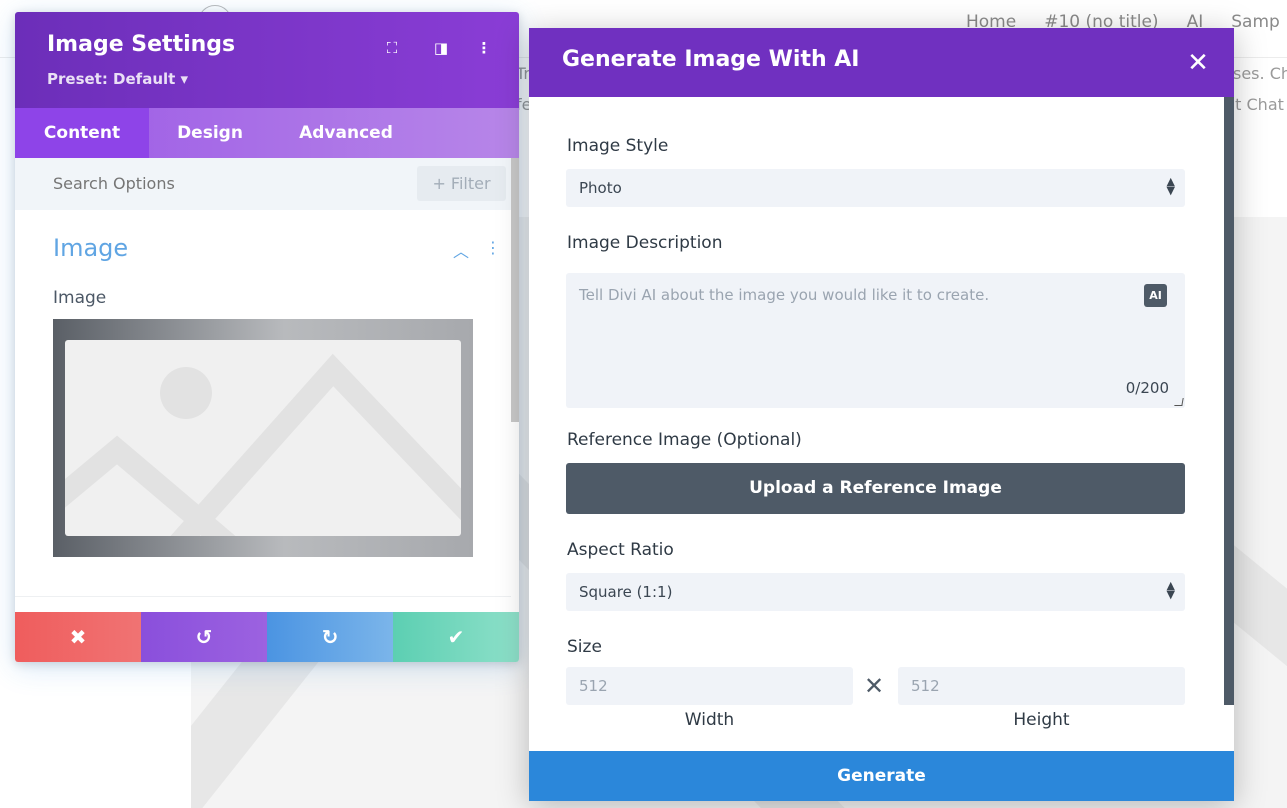 The height and width of the screenshot is (808, 1287). I want to click on redo-button: ↻, so click(330, 637).